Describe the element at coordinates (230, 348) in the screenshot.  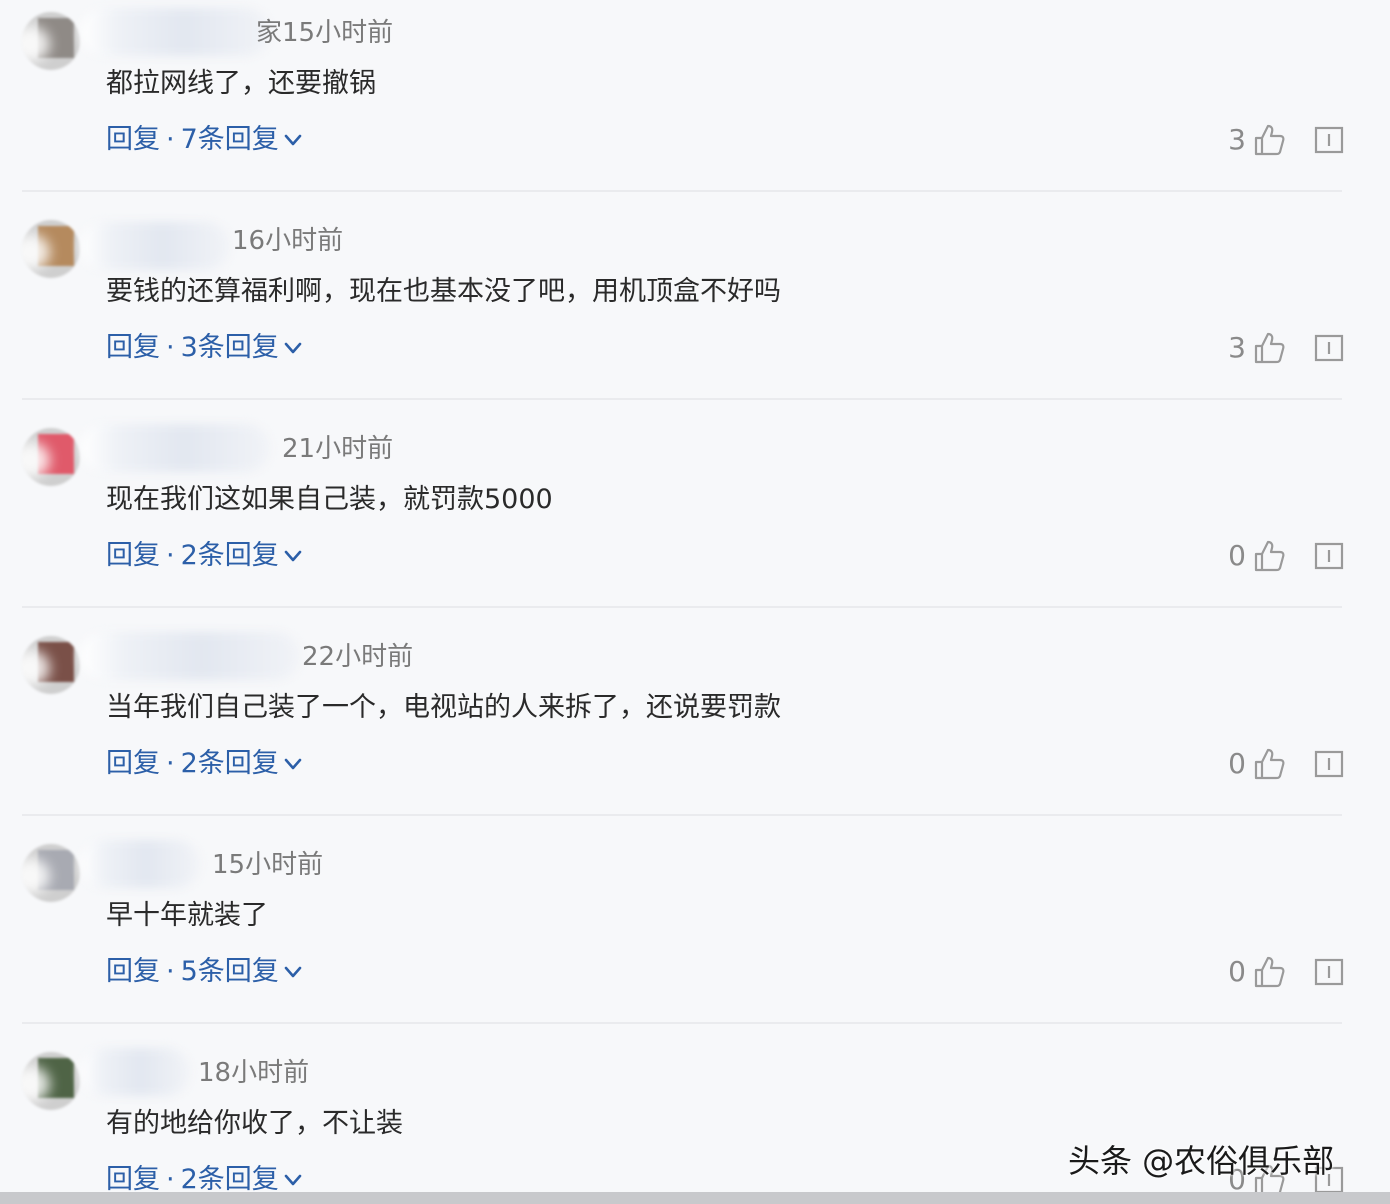
I see `reply-count-toggle: 3条回复` at that location.